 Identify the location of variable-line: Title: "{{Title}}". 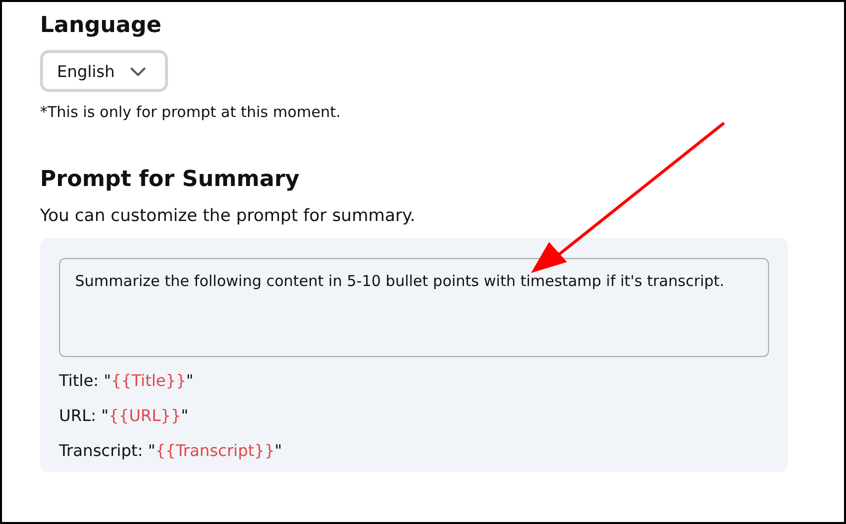
(126, 381).